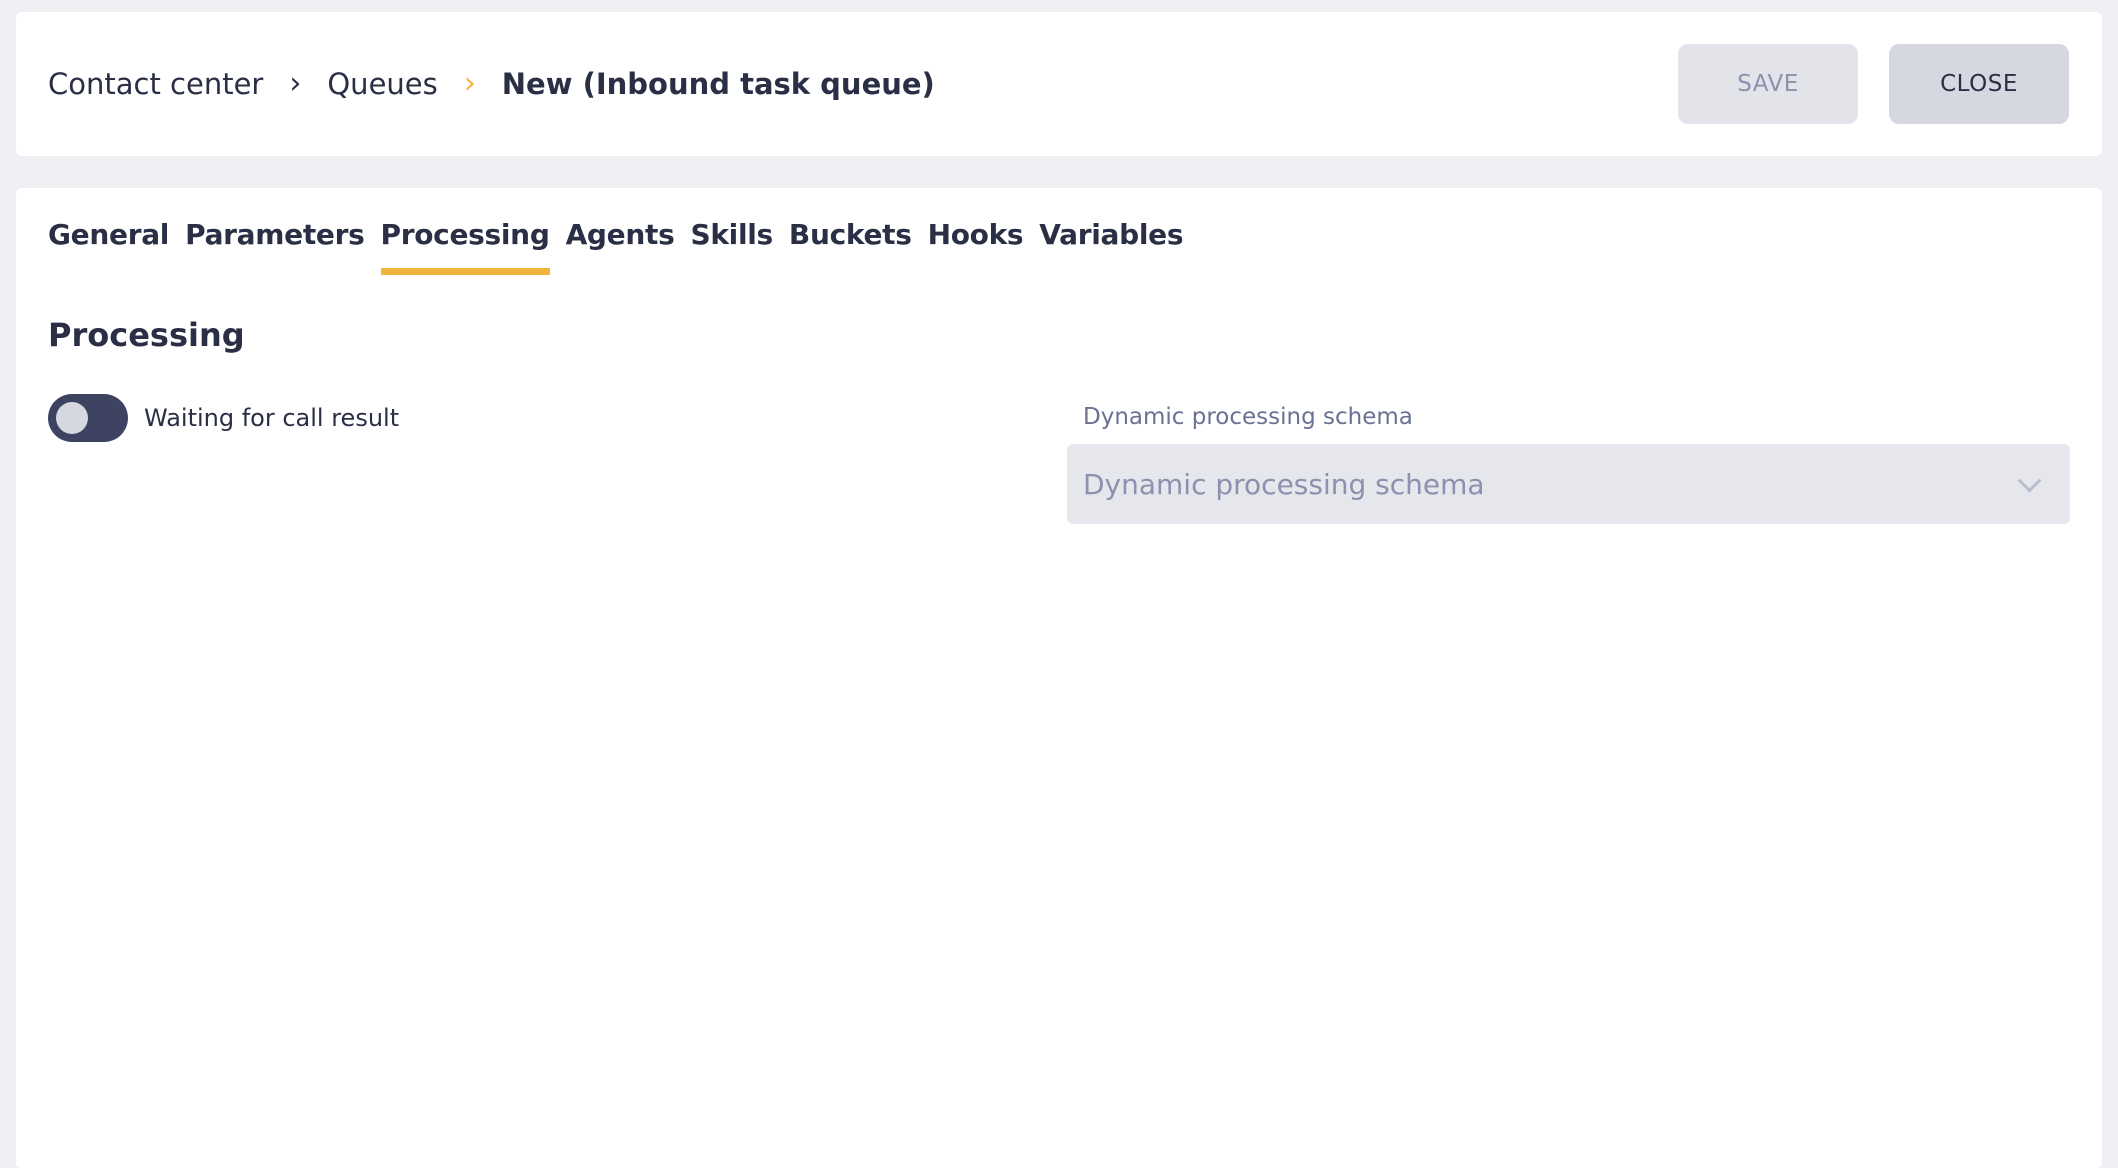  What do you see at coordinates (1768, 84) in the screenshot?
I see `save-button: SAVE` at bounding box center [1768, 84].